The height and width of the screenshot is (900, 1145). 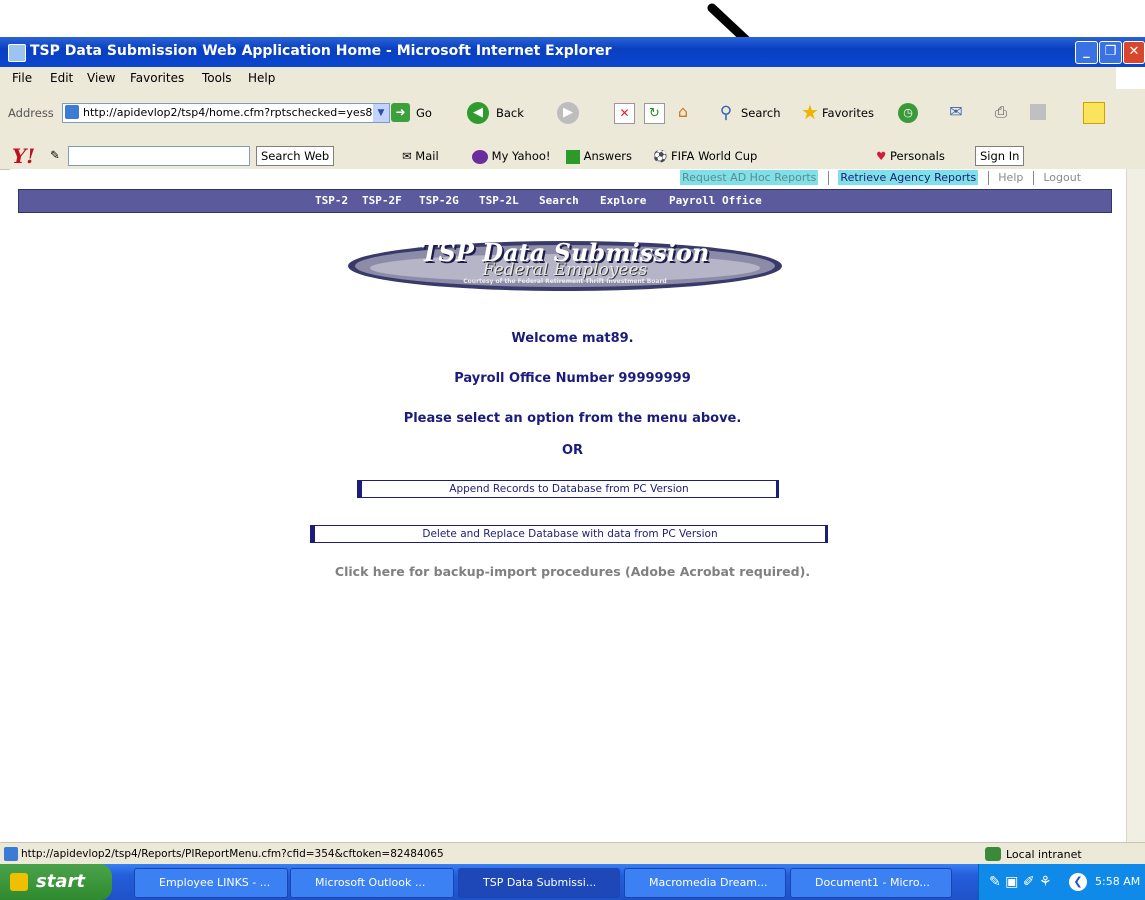 What do you see at coordinates (159, 156) in the screenshot?
I see `yahoo-search-input` at bounding box center [159, 156].